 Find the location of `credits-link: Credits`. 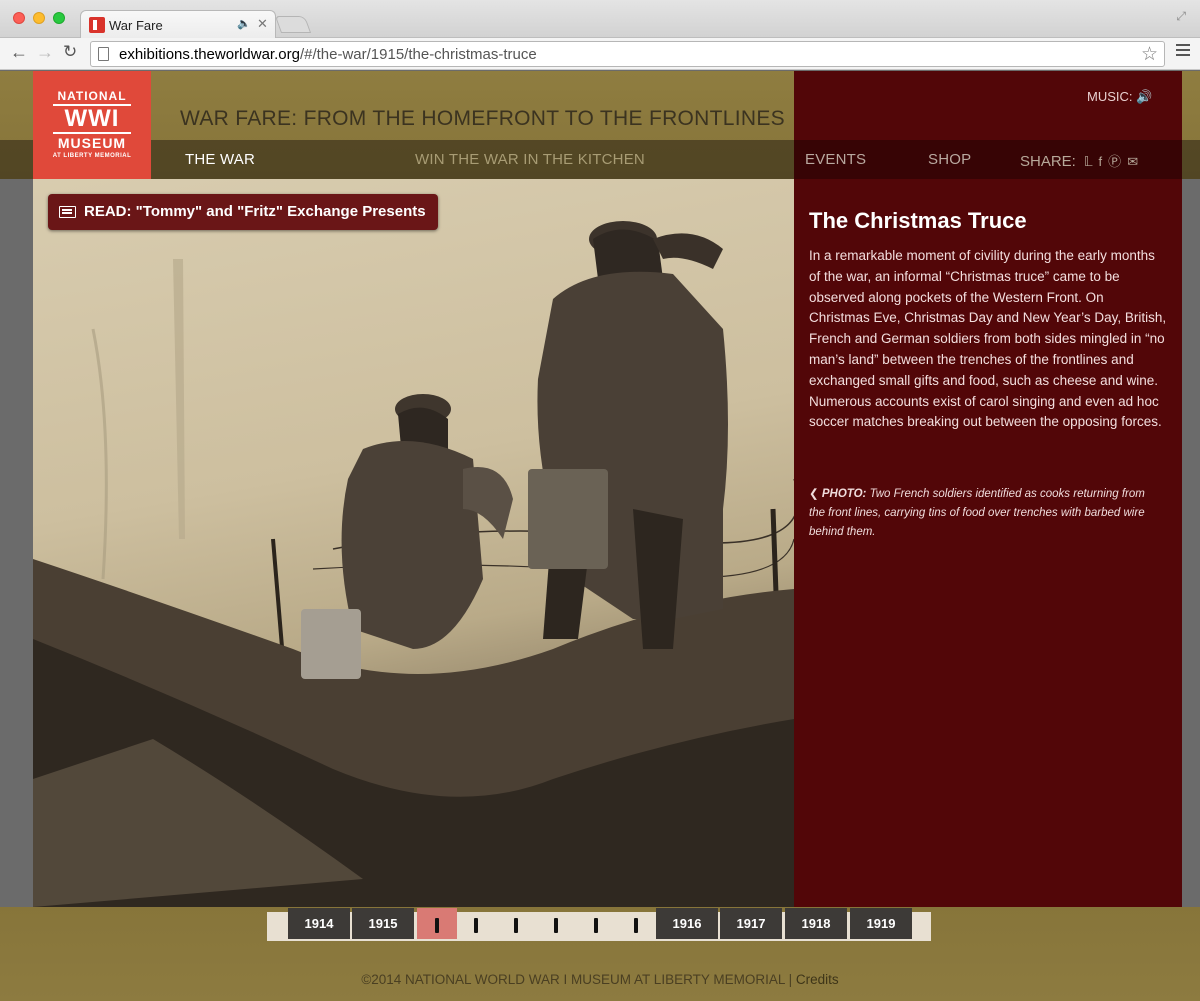

credits-link: Credits is located at coordinates (817, 979).